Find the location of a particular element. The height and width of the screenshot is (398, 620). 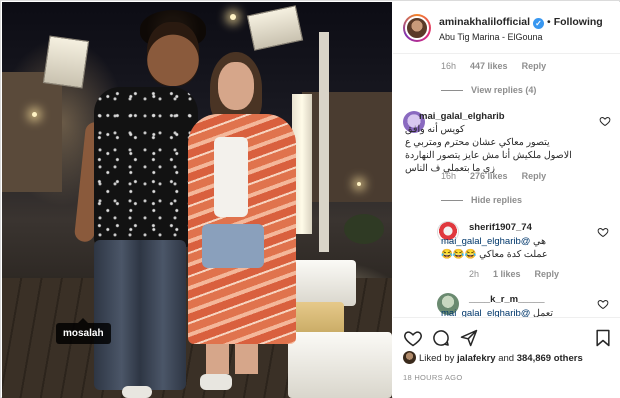

reply-prefix: تعمل is located at coordinates (543, 312).